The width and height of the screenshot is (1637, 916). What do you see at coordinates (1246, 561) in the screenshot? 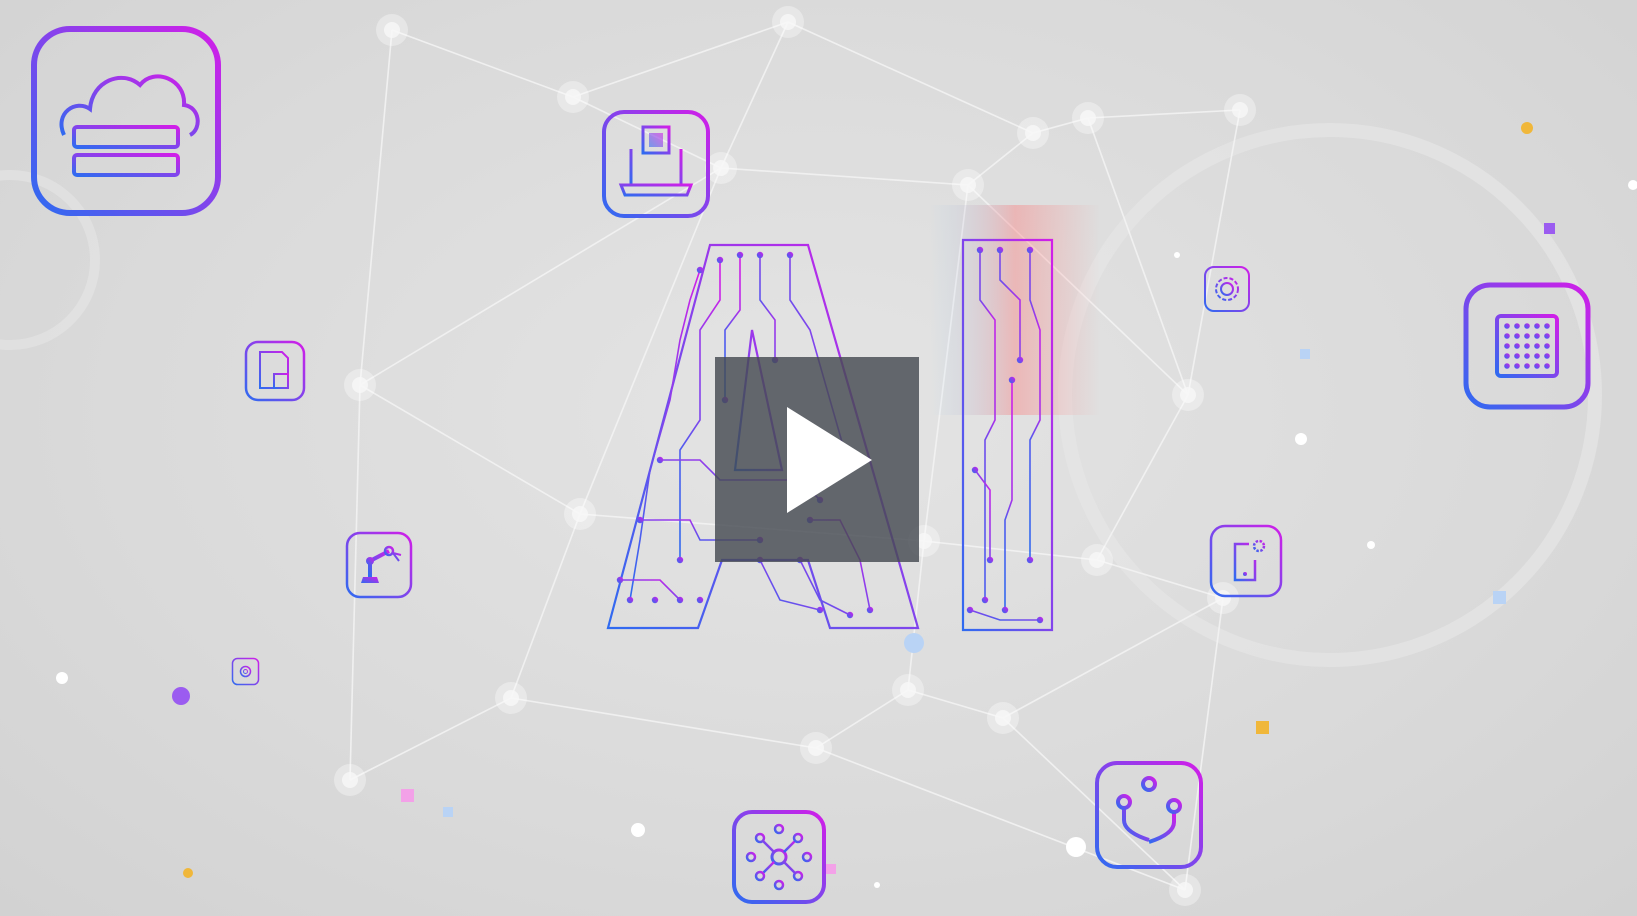
I see `mobile-gear-icon` at bounding box center [1246, 561].